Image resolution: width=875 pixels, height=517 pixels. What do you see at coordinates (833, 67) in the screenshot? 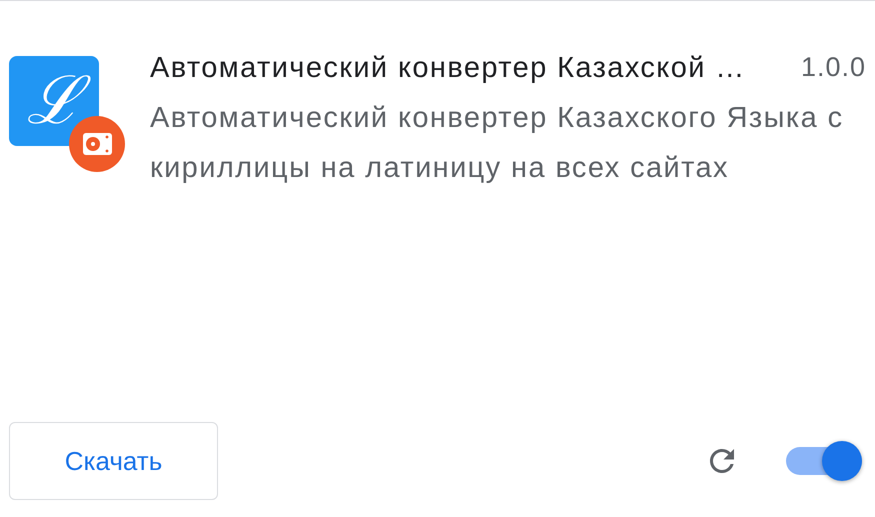
I see `version-number: 1.0.0` at bounding box center [833, 67].